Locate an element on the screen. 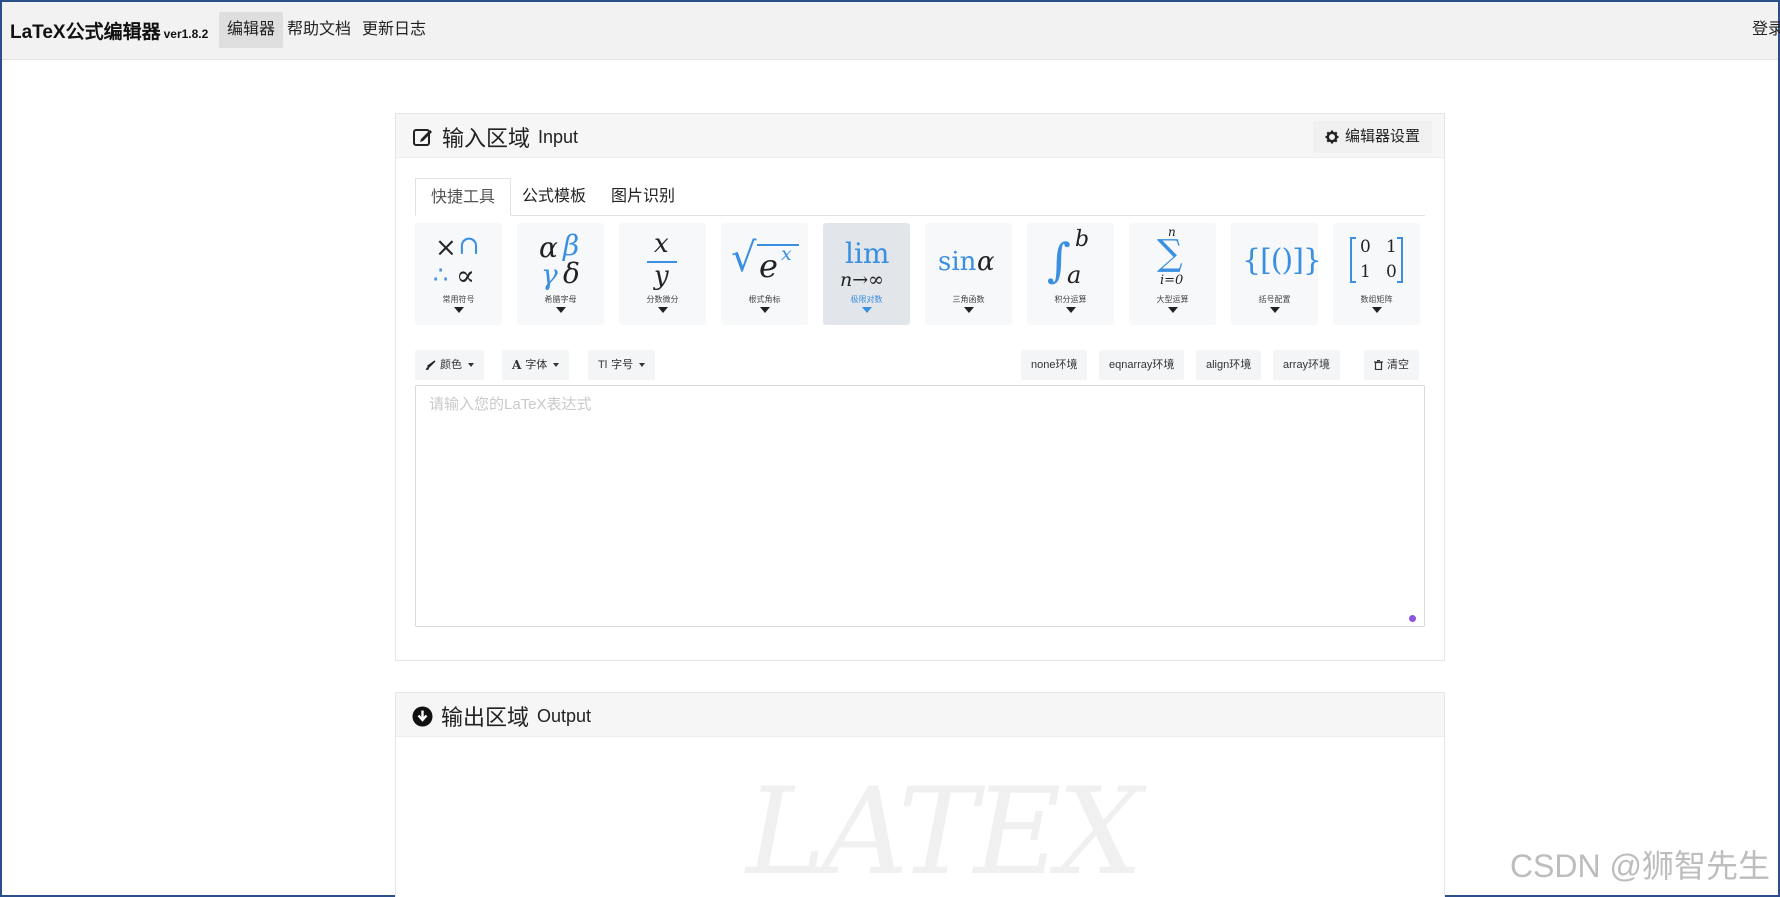 This screenshot has height=897, width=1780. tab-image-recognition: 图片识别 is located at coordinates (643, 197).